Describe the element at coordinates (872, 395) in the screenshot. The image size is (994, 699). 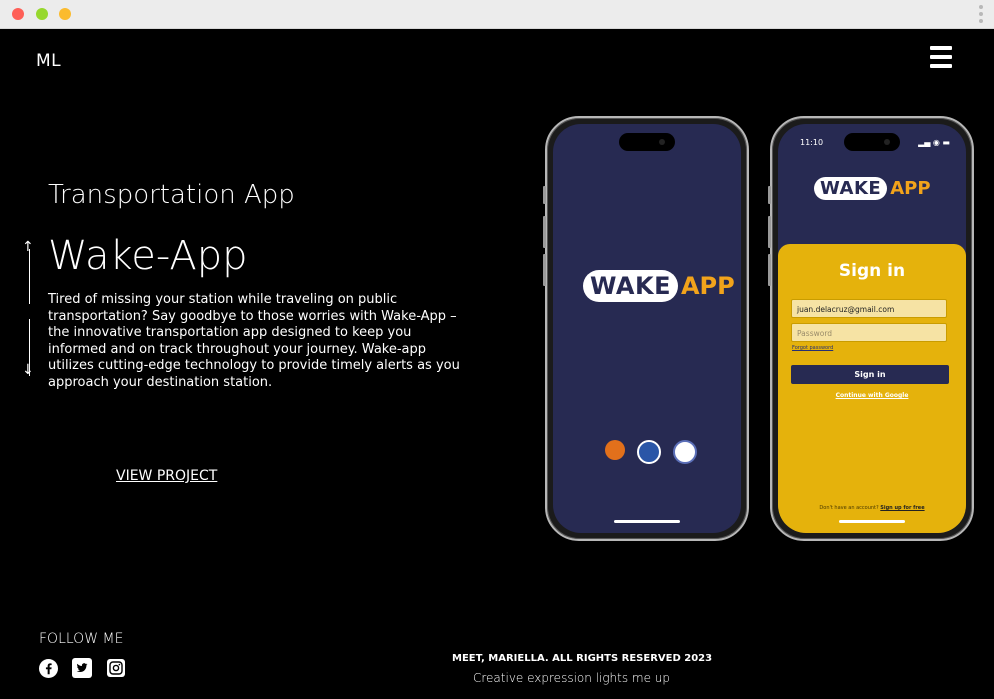
I see `google-signin-link: Continue with Google` at that location.